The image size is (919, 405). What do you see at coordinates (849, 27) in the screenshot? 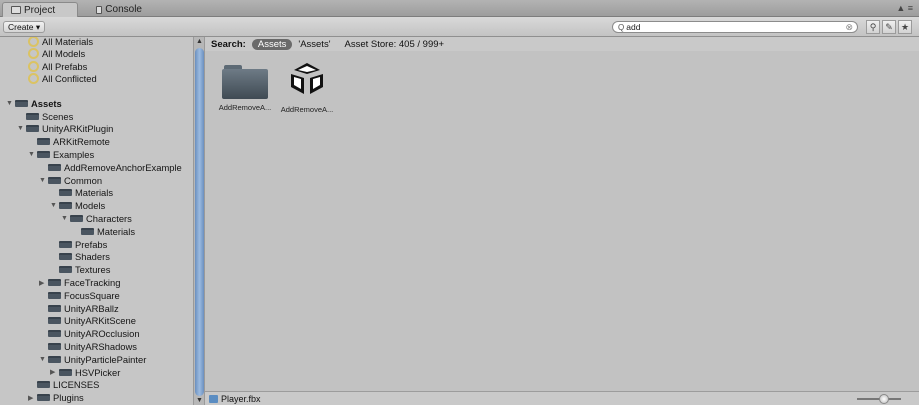
I see `clear-search-icon: ⊗` at bounding box center [849, 27].